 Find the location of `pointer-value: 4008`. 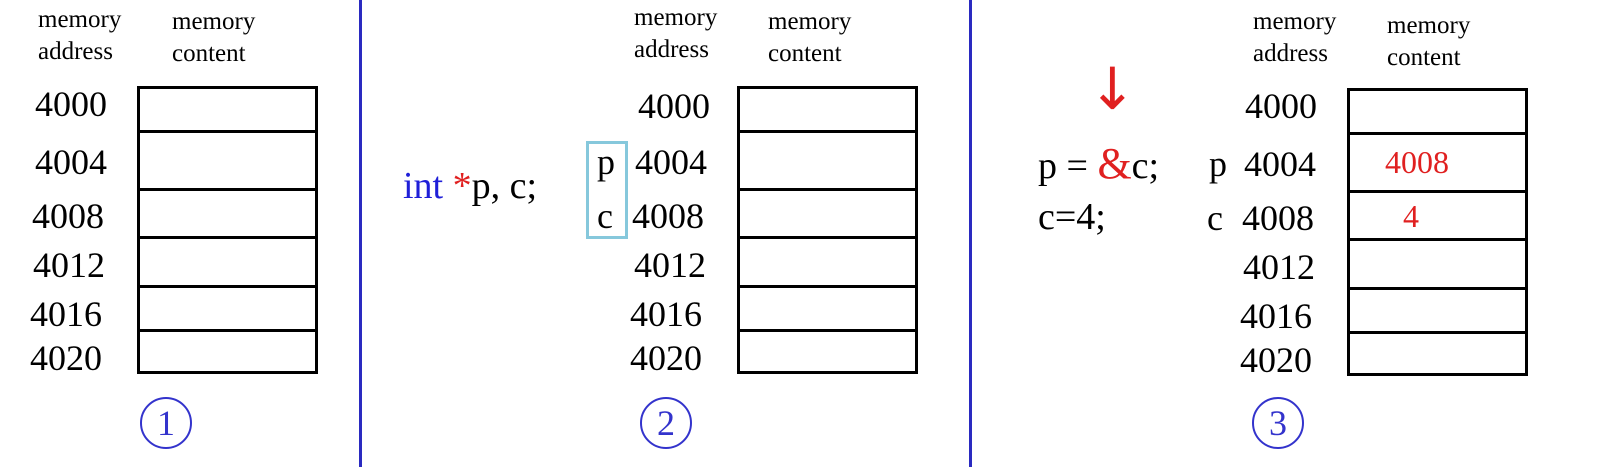

pointer-value: 4008 is located at coordinates (1417, 162).